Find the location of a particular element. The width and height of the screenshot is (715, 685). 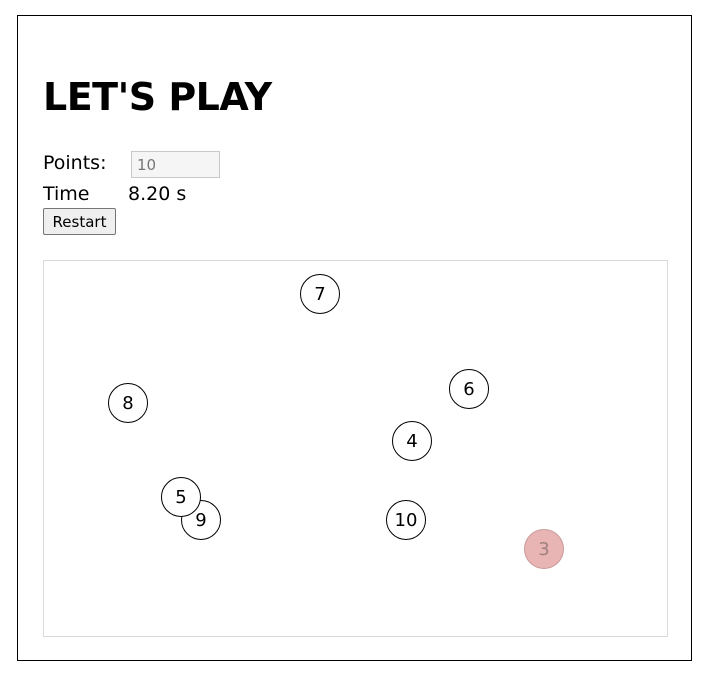

page-title: LET'S PLAY is located at coordinates (157, 97).